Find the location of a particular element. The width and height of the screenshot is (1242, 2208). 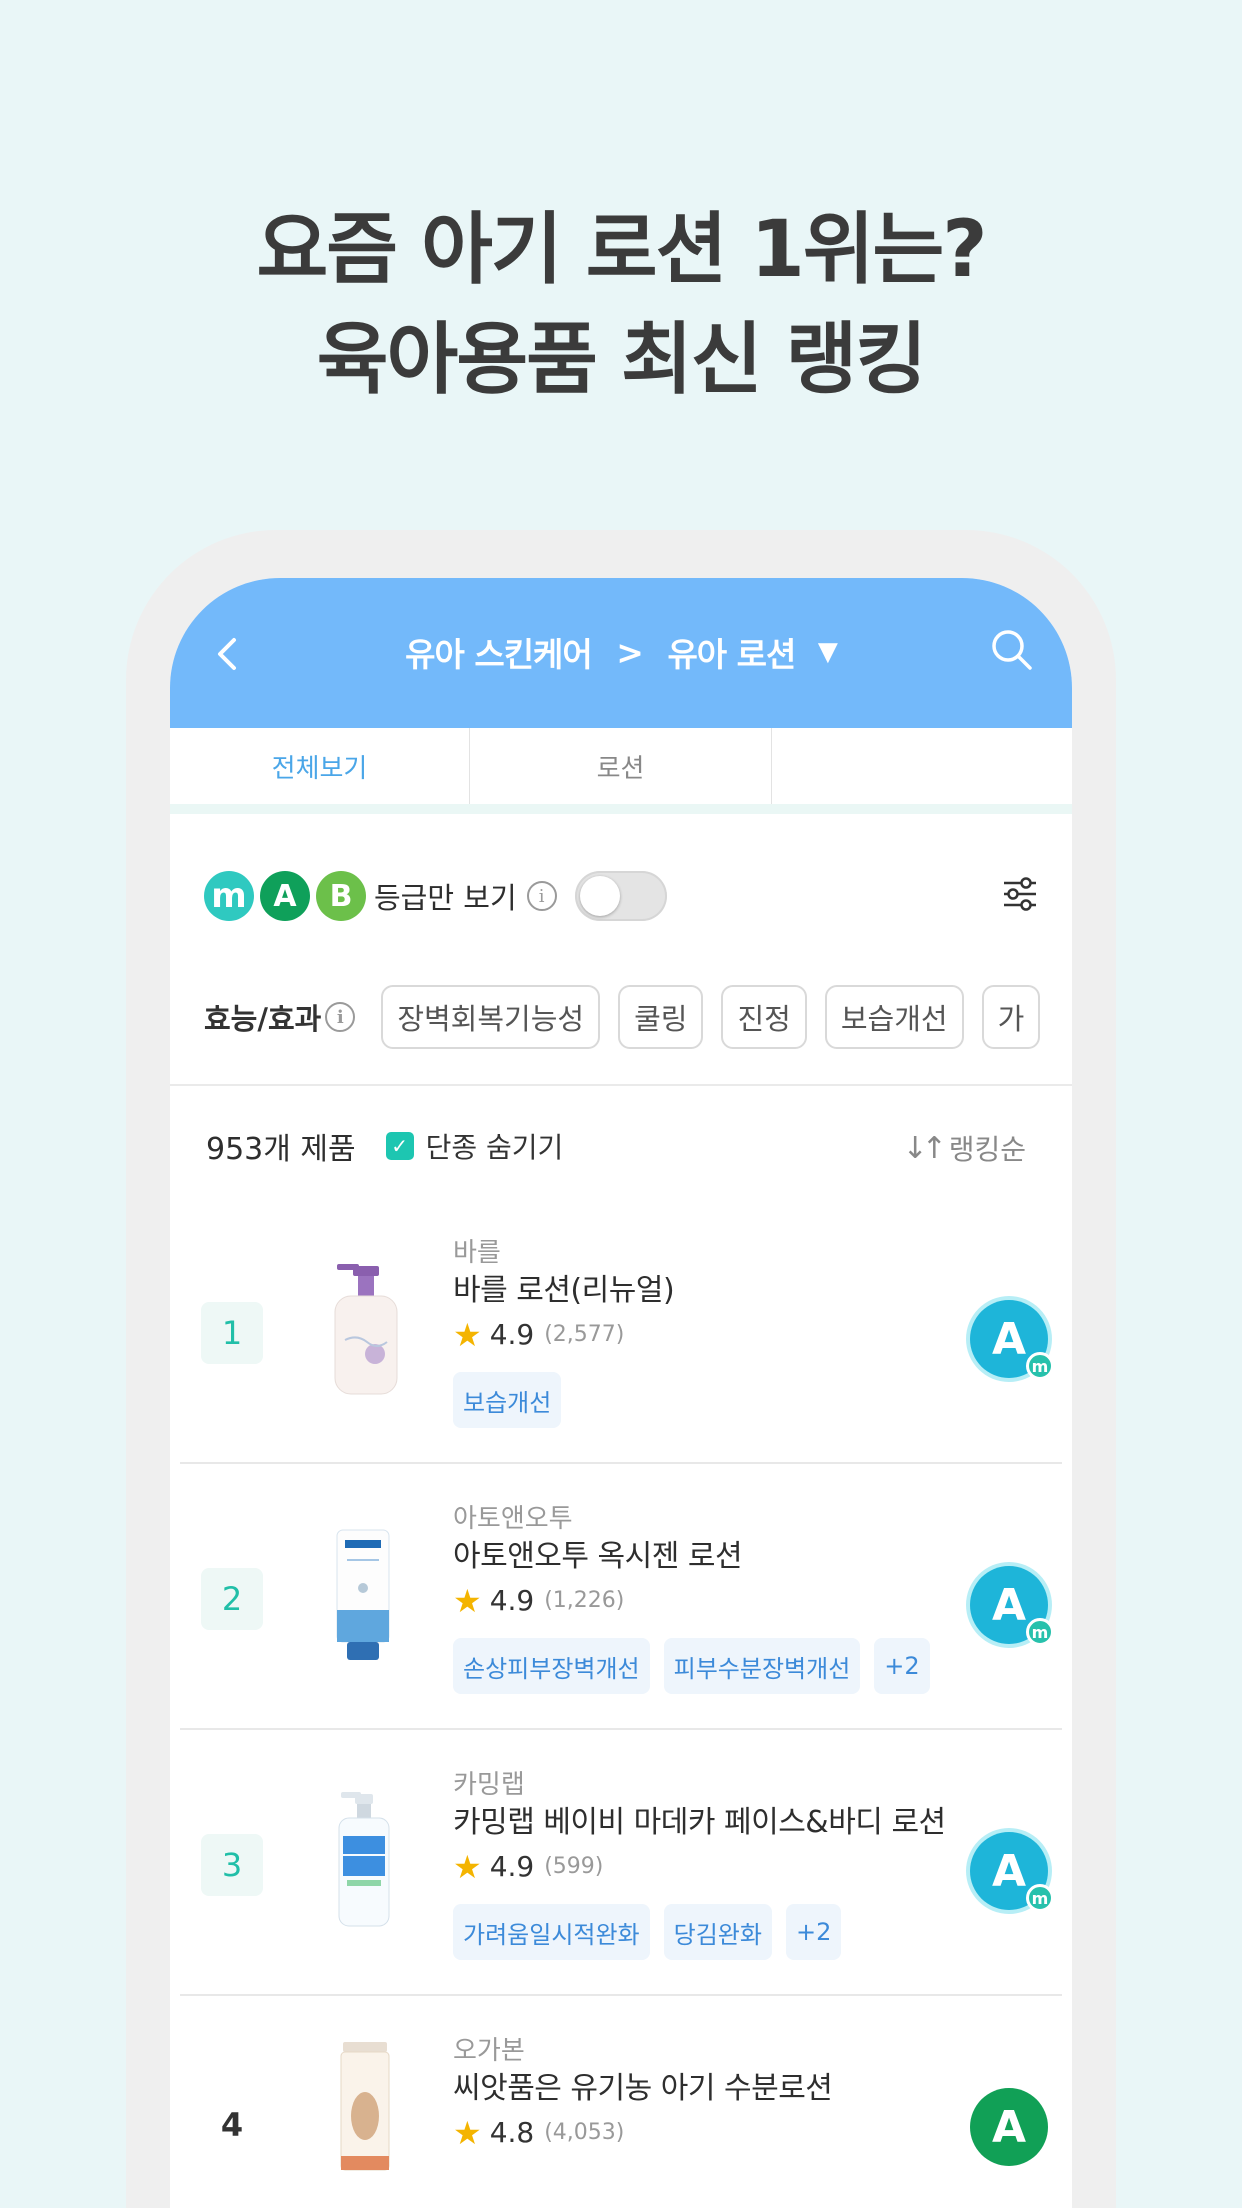

product-name: 씨앗품은 유기농 아기 수분로션 is located at coordinates (713, 2089).